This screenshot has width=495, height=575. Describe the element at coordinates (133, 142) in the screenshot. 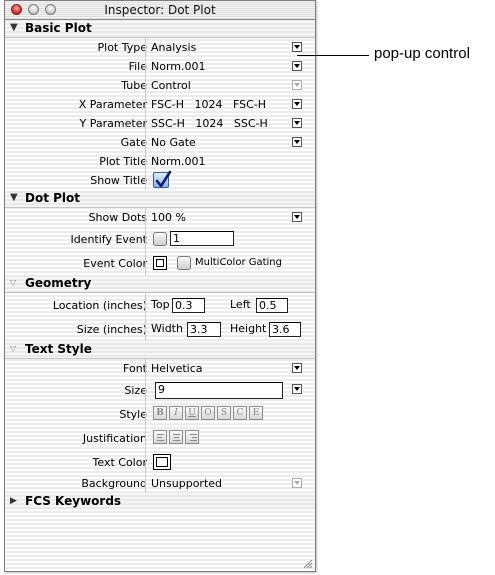

I see `gate-label: Gate` at that location.